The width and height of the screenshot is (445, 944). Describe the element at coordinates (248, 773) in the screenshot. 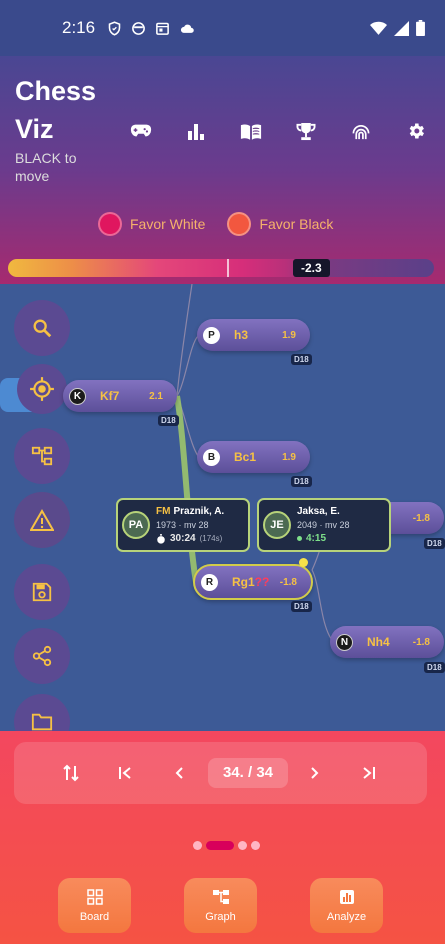

I see `move-counter: 34. / 34` at that location.